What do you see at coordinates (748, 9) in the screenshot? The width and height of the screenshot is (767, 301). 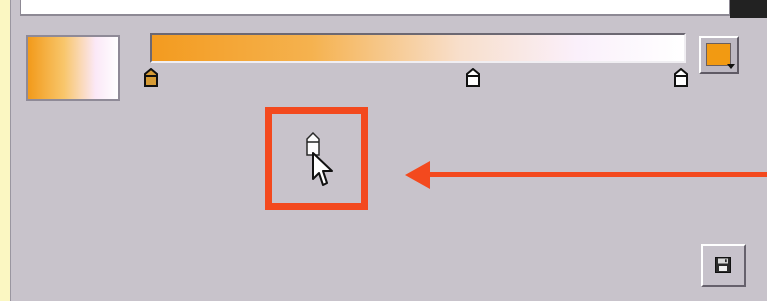 I see `window-edge` at bounding box center [748, 9].